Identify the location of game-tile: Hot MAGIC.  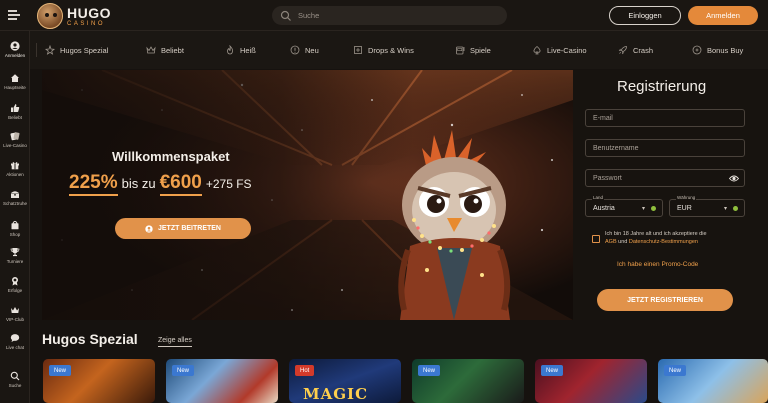
(345, 381).